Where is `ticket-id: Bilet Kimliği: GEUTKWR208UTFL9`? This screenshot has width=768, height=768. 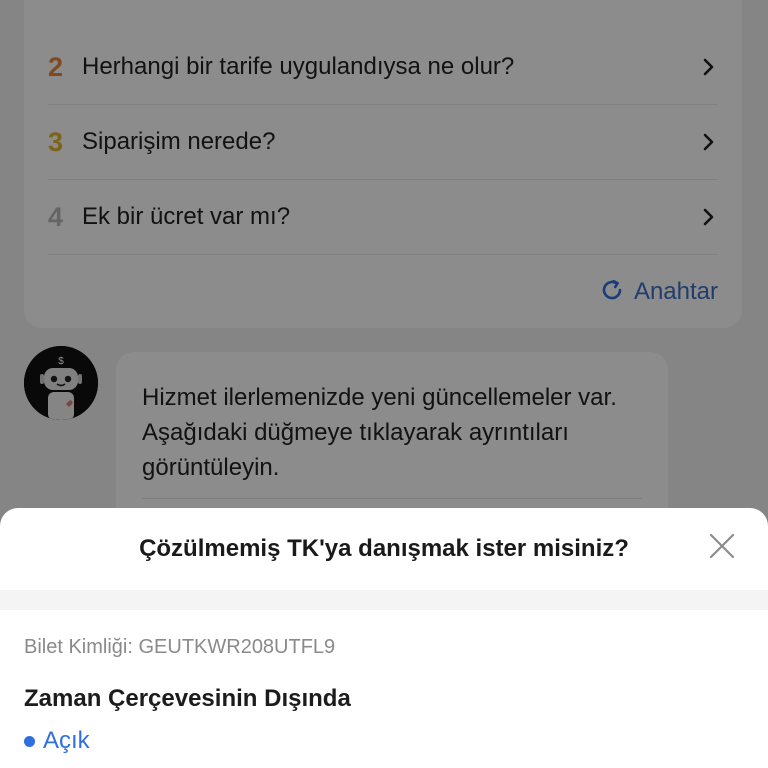 ticket-id: Bilet Kimliği: GEUTKWR208UTFL9 is located at coordinates (180, 647).